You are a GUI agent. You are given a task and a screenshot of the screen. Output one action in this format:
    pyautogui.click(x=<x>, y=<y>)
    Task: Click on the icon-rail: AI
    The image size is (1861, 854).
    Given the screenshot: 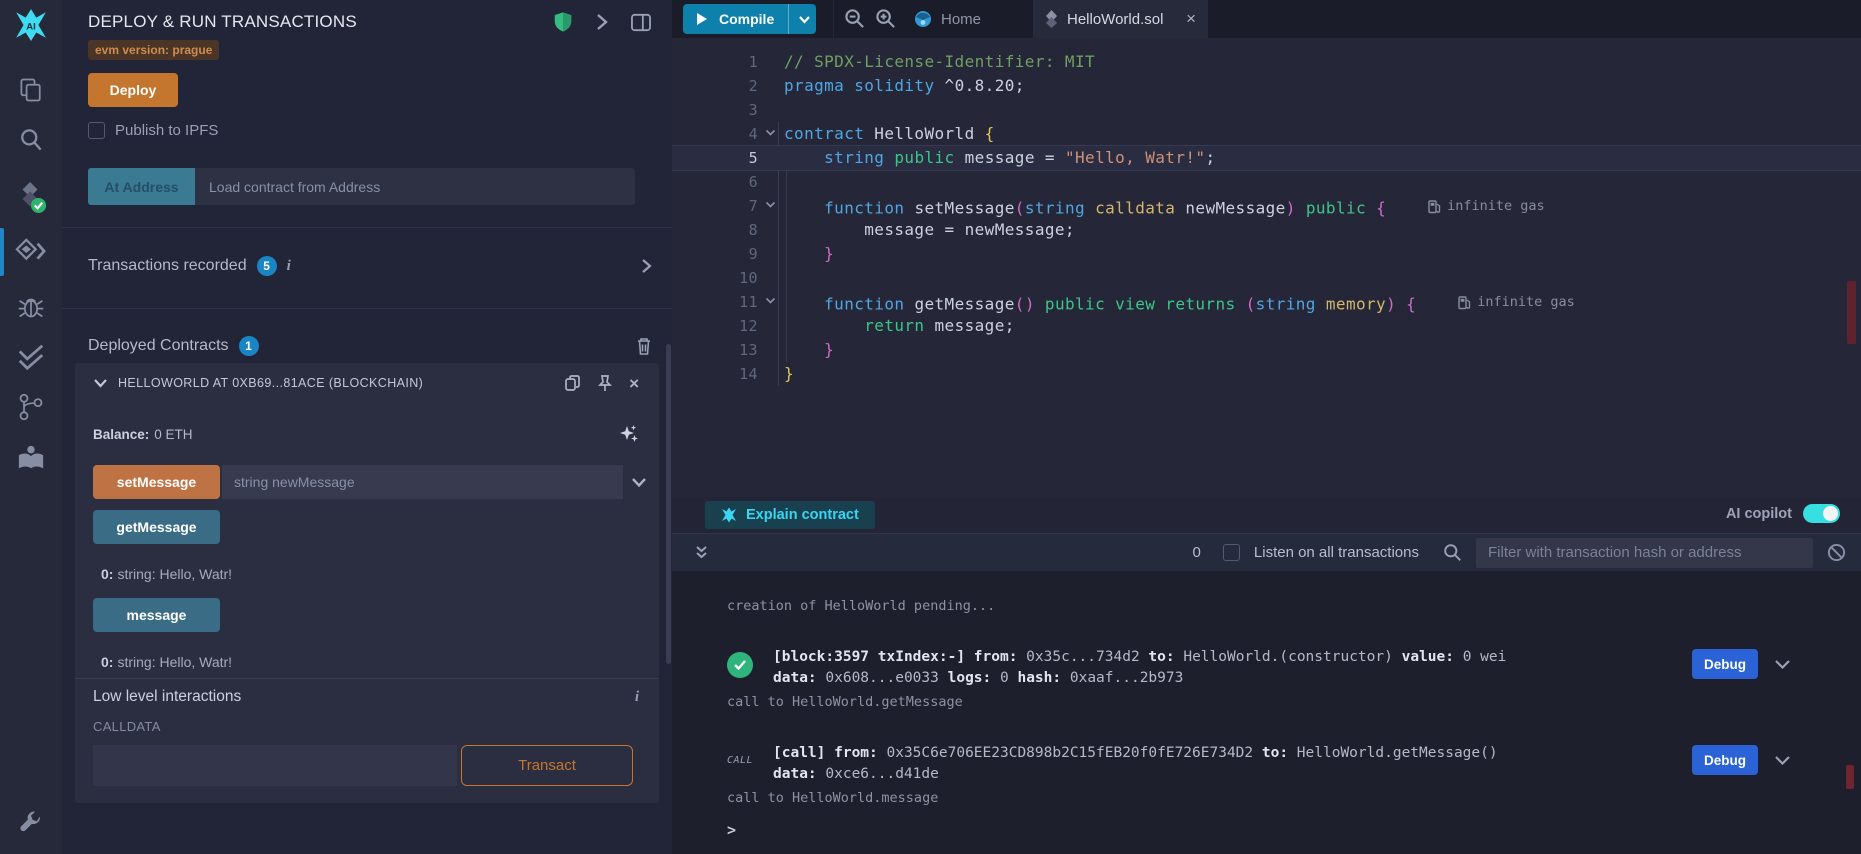 What is the action you would take?
    pyautogui.click(x=31, y=427)
    